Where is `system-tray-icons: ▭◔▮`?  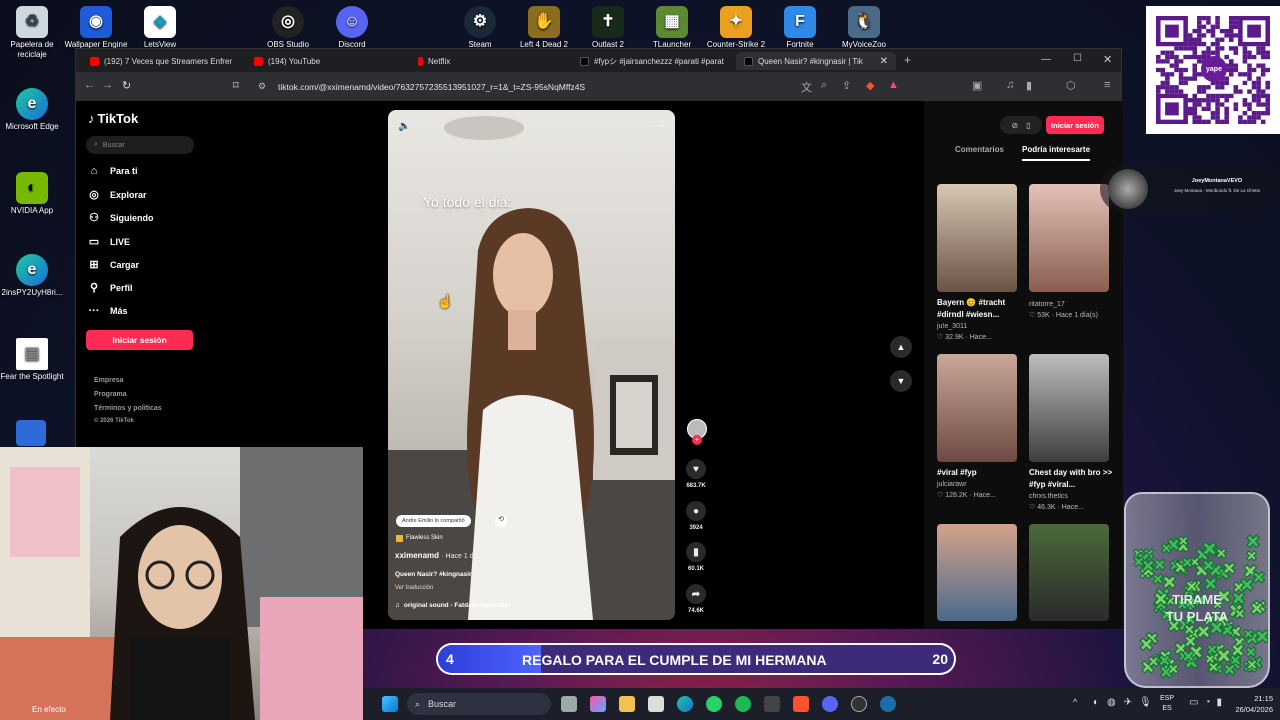 system-tray-icons: ▭◔▮ is located at coordinates (1208, 702).